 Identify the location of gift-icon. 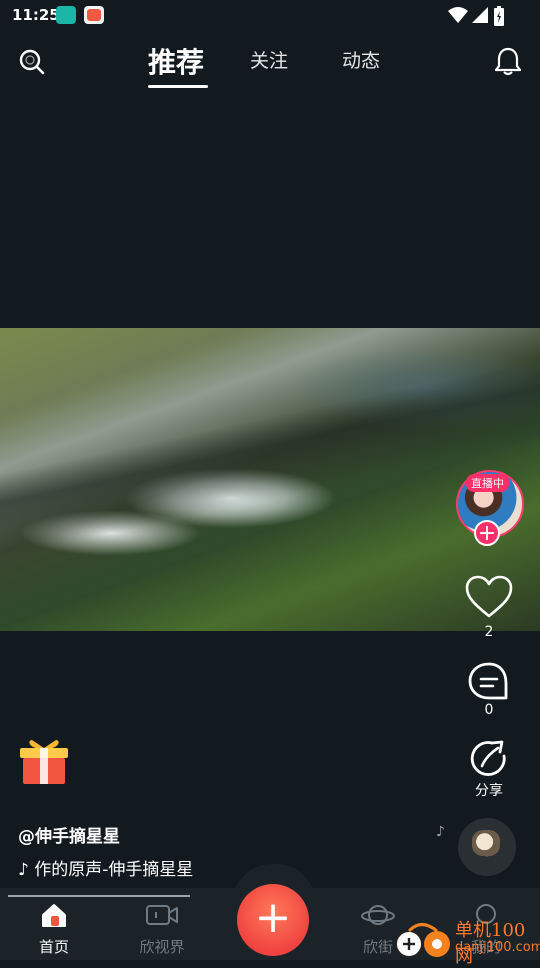
(44, 760).